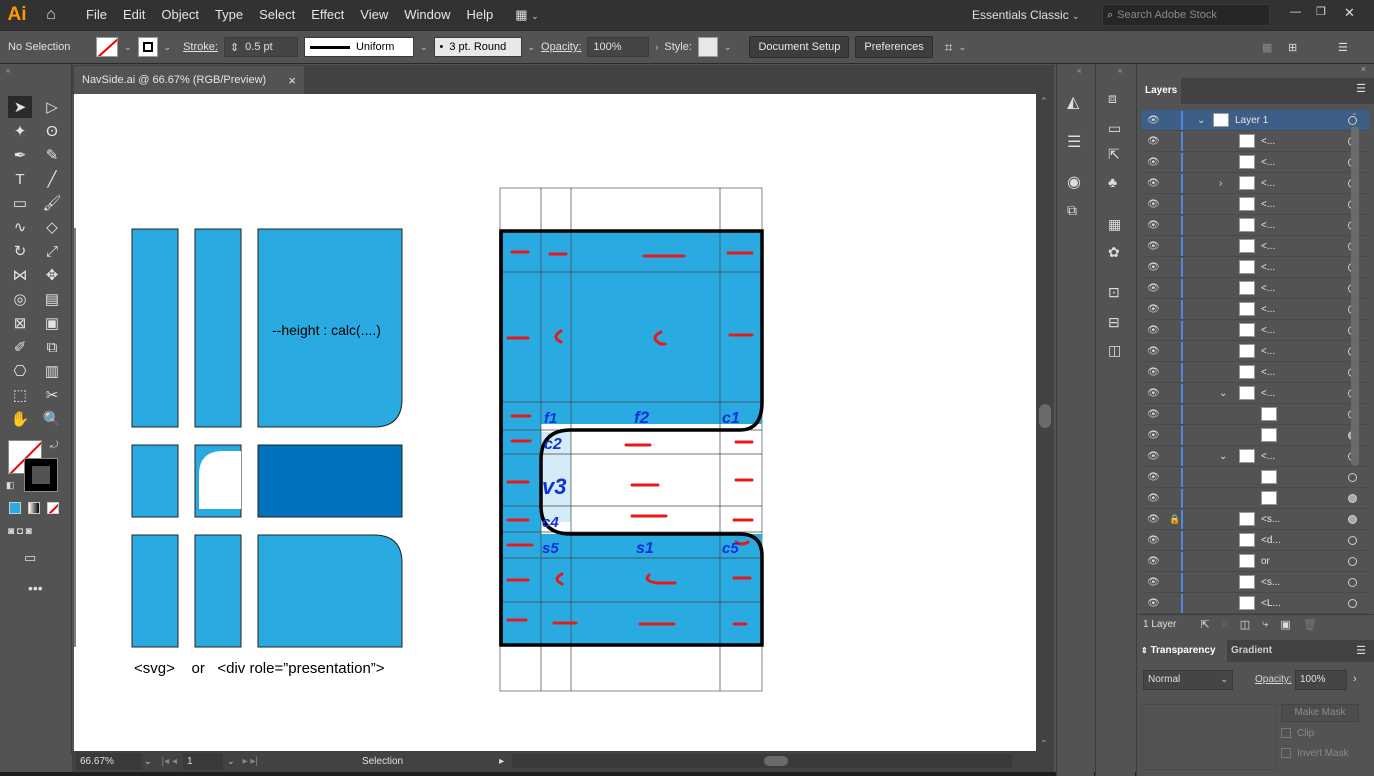 Image resolution: width=1374 pixels, height=776 pixels. I want to click on transform-panel-icon: ⊡, so click(1114, 292).